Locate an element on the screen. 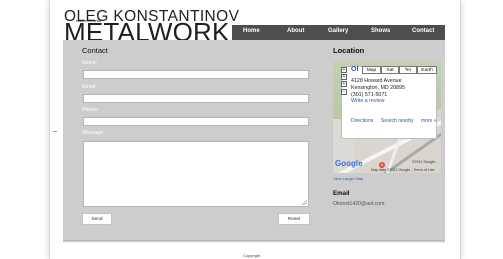 This screenshot has height=259, width=503. reset-button: Reset is located at coordinates (294, 219).